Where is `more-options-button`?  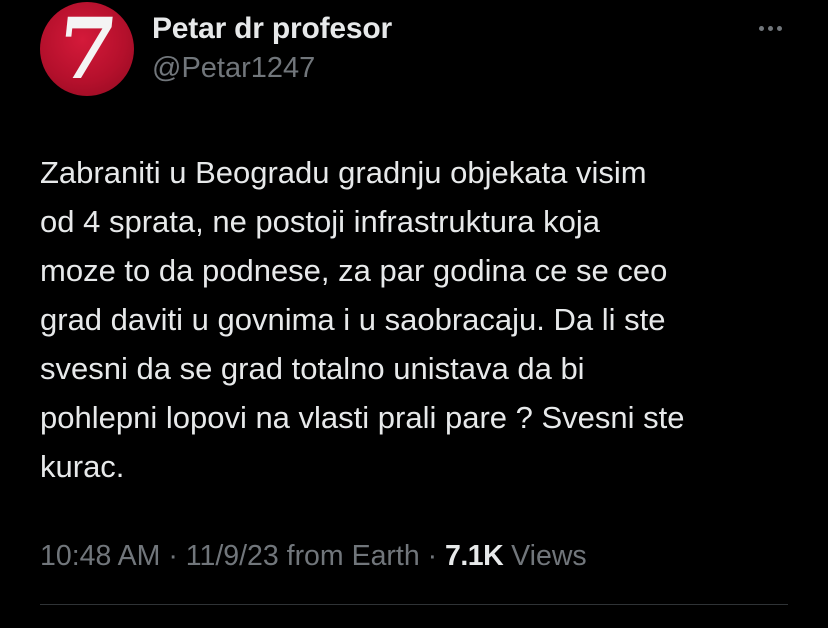
more-options-button is located at coordinates (770, 28).